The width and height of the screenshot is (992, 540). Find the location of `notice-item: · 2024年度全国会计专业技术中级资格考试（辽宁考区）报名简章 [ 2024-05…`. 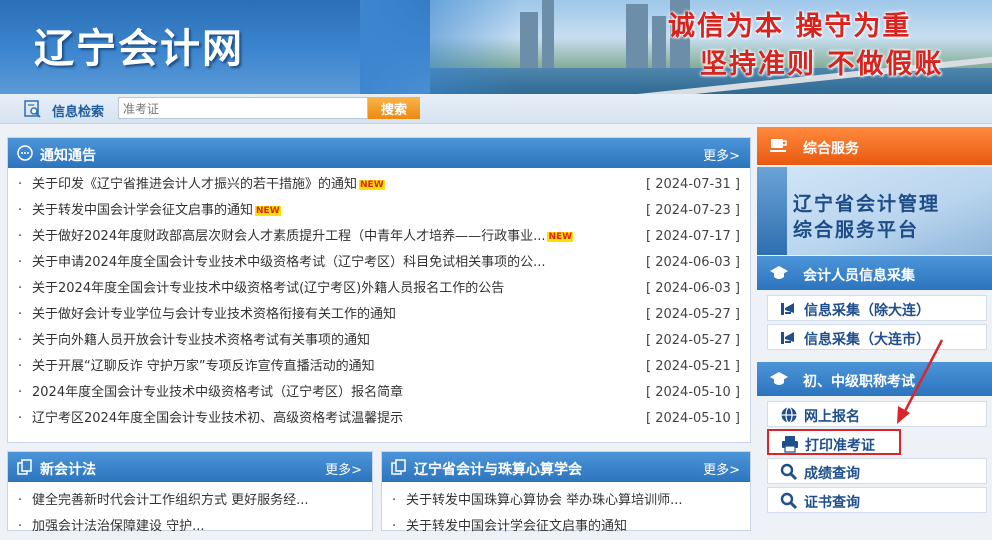

notice-item: · 2024年度全国会计专业技术中级资格考试（辽宁考区）报名简章 [ 2024-05… is located at coordinates (379, 393).